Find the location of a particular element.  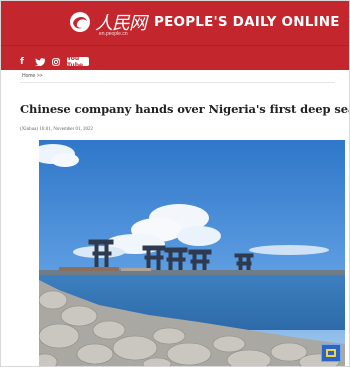

divider is located at coordinates (177, 82).